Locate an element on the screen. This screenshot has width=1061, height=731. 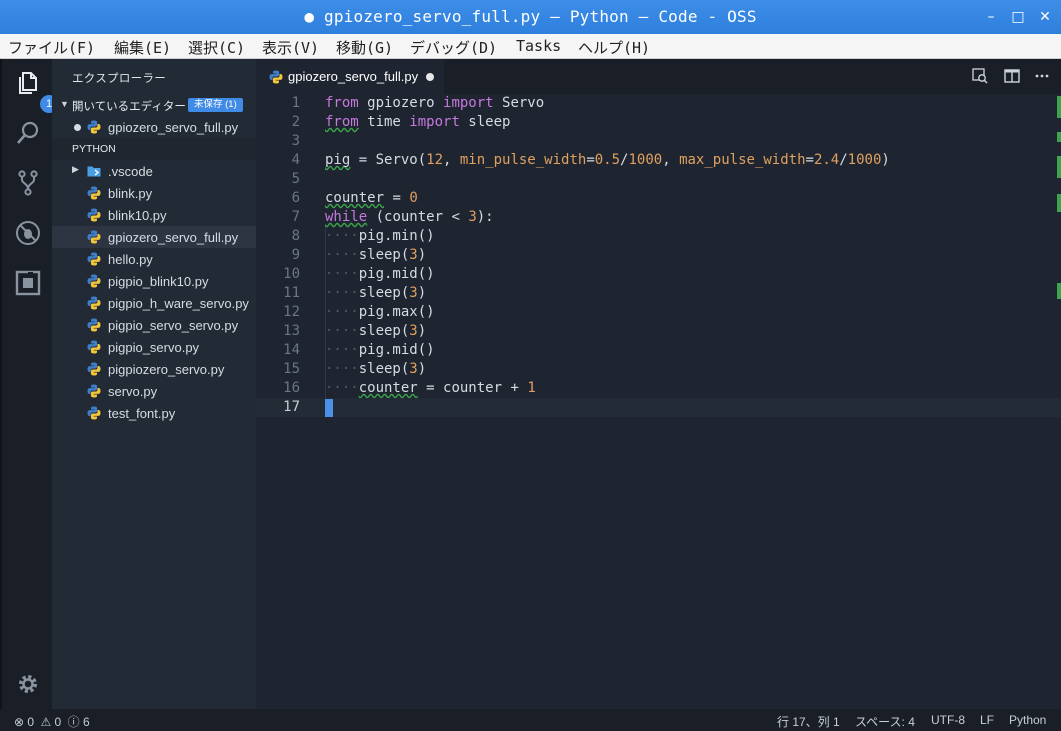
python-folder-header: PYTHON is located at coordinates (154, 149).